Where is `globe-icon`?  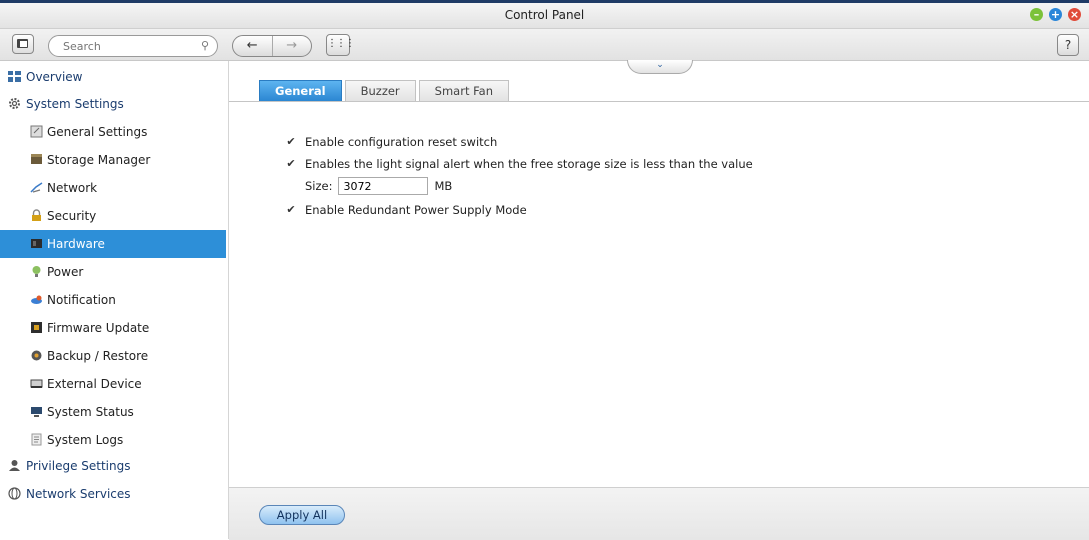 globe-icon is located at coordinates (14, 493).